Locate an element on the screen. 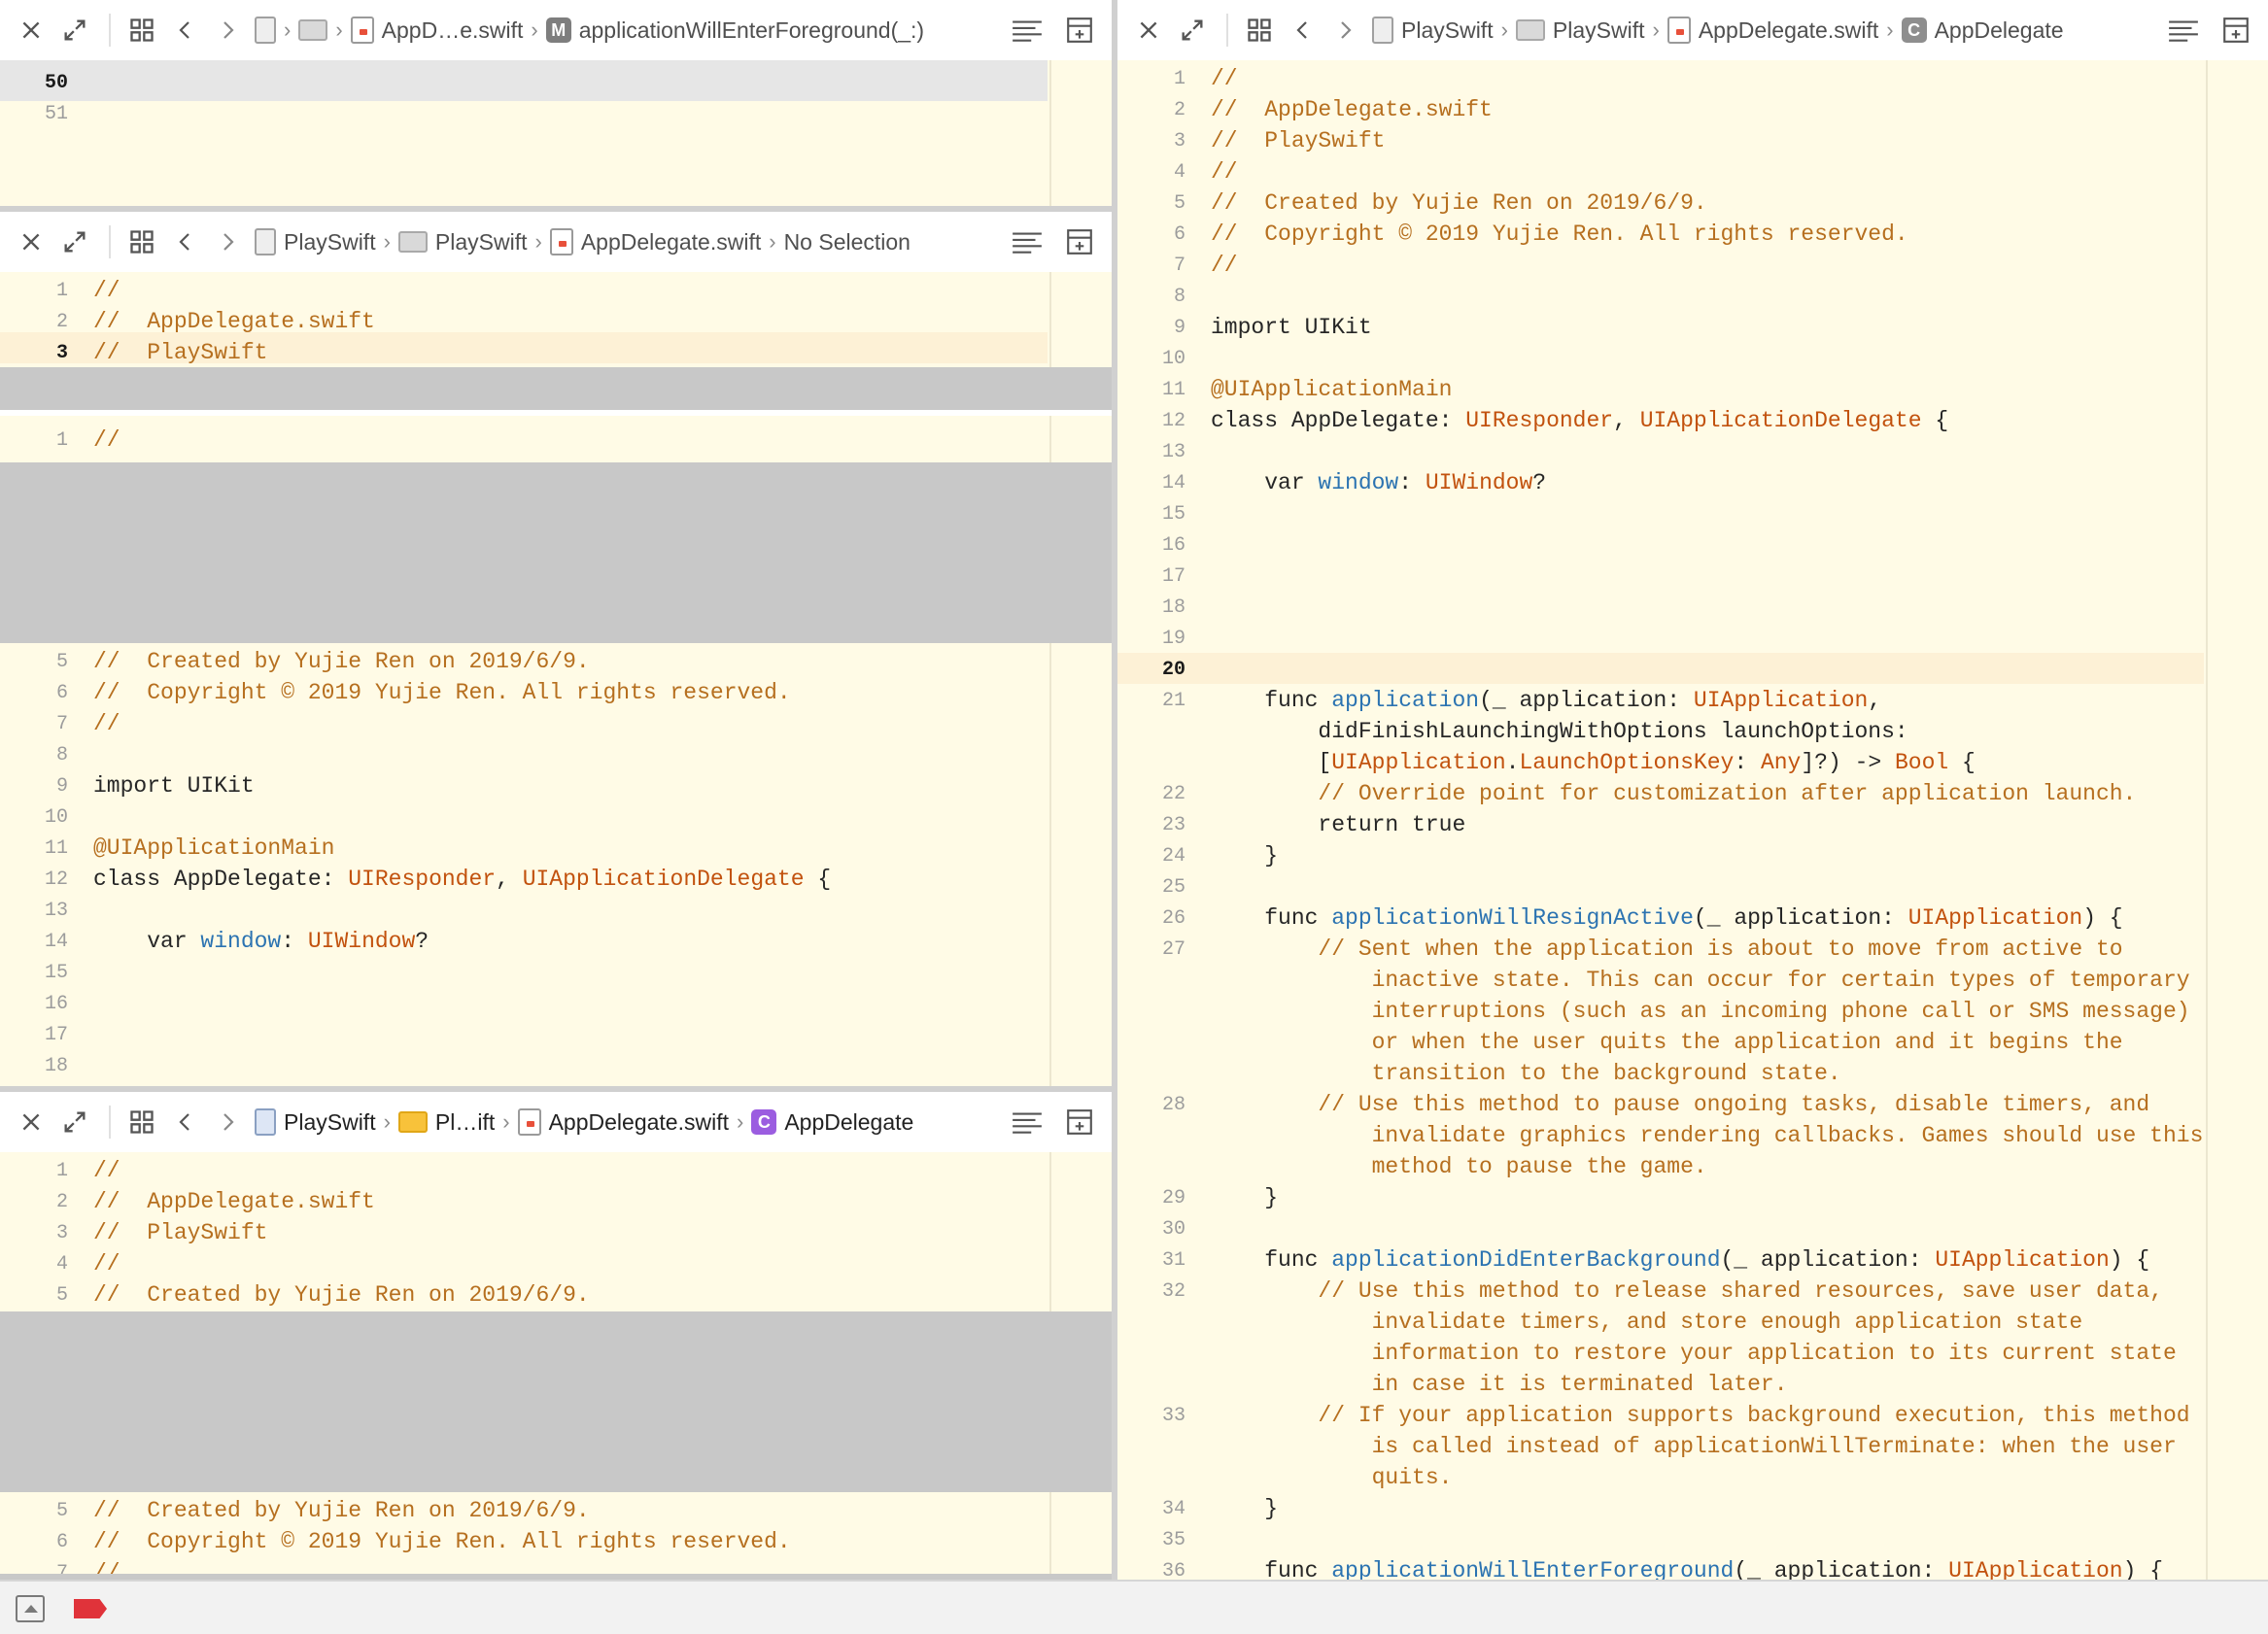 The height and width of the screenshot is (1634, 2268). line-number: 3 is located at coordinates (1180, 141).